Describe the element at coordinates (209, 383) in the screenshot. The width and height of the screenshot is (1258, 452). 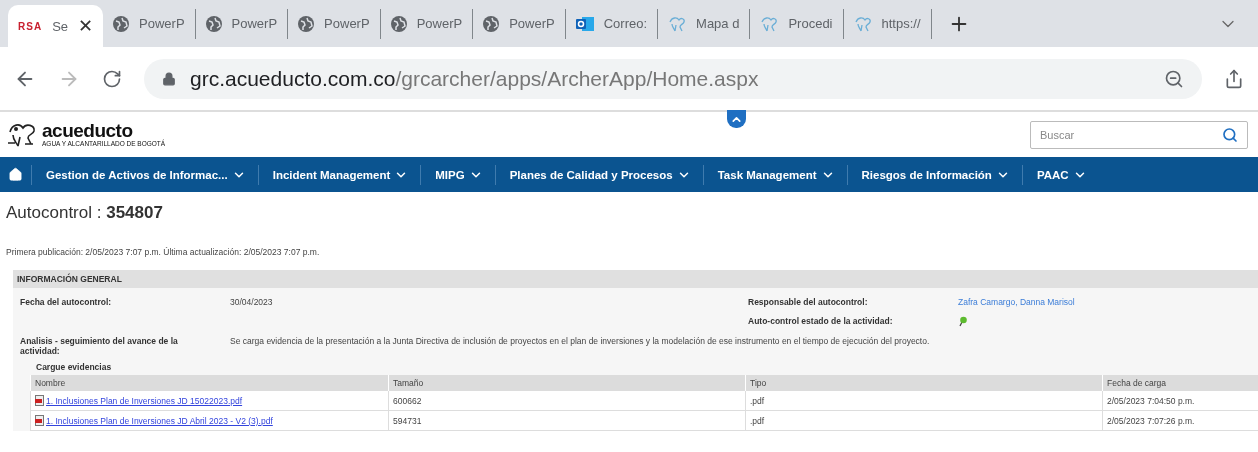
I see `column-header: Nombre` at that location.